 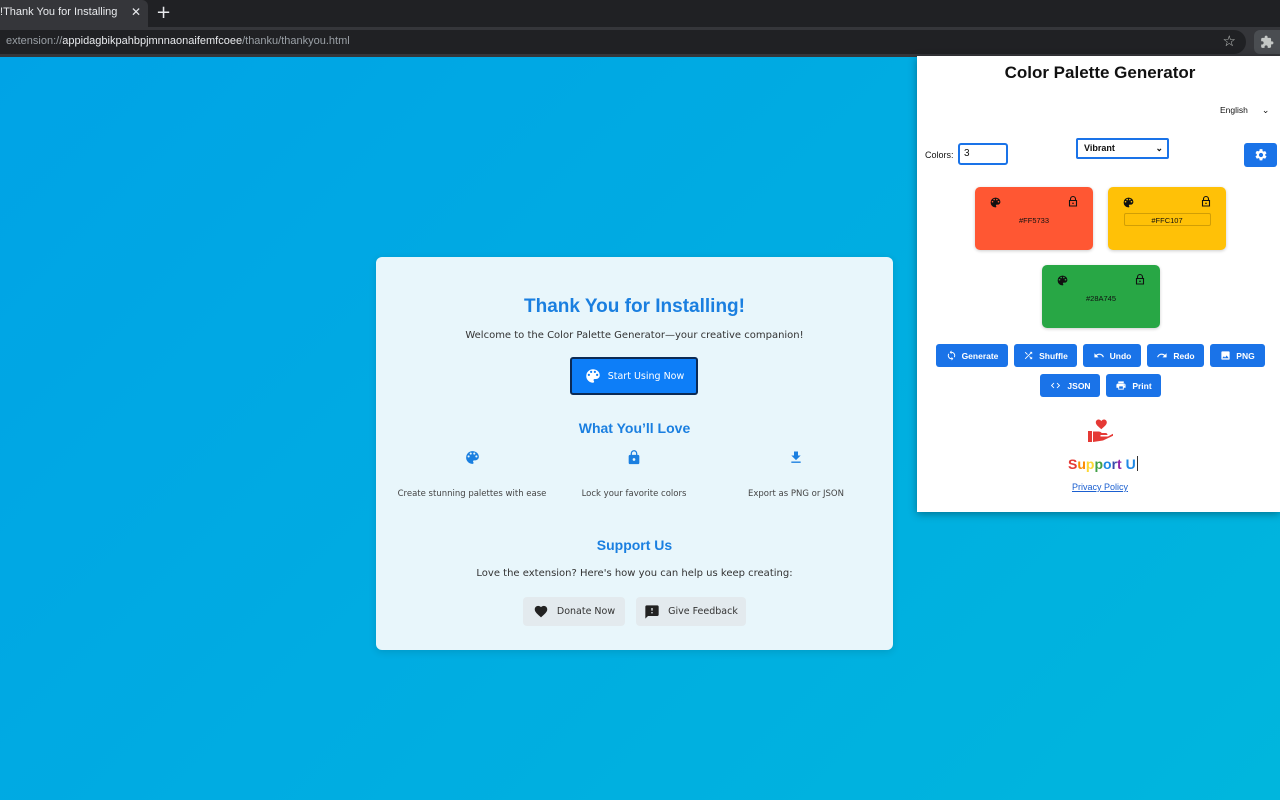 I want to click on shuffle-button: Shuffle, so click(x=1045, y=355).